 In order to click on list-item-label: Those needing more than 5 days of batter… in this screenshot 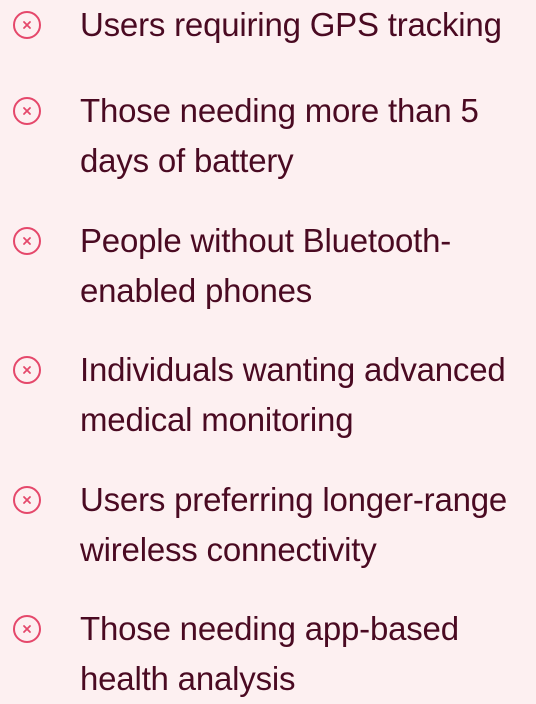, I will do `click(279, 135)`.